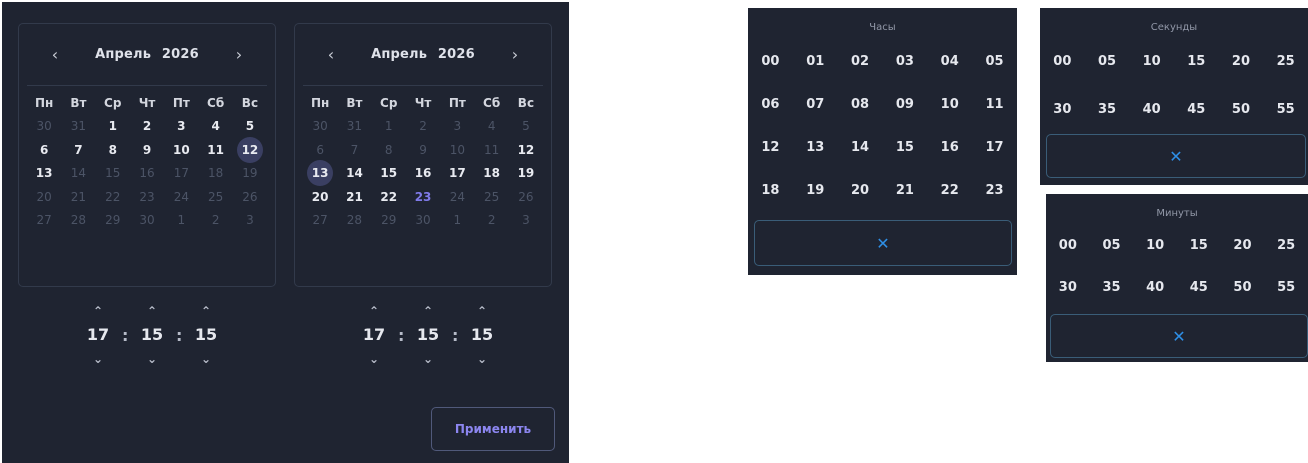  I want to click on minute-option: 15, so click(1199, 245).